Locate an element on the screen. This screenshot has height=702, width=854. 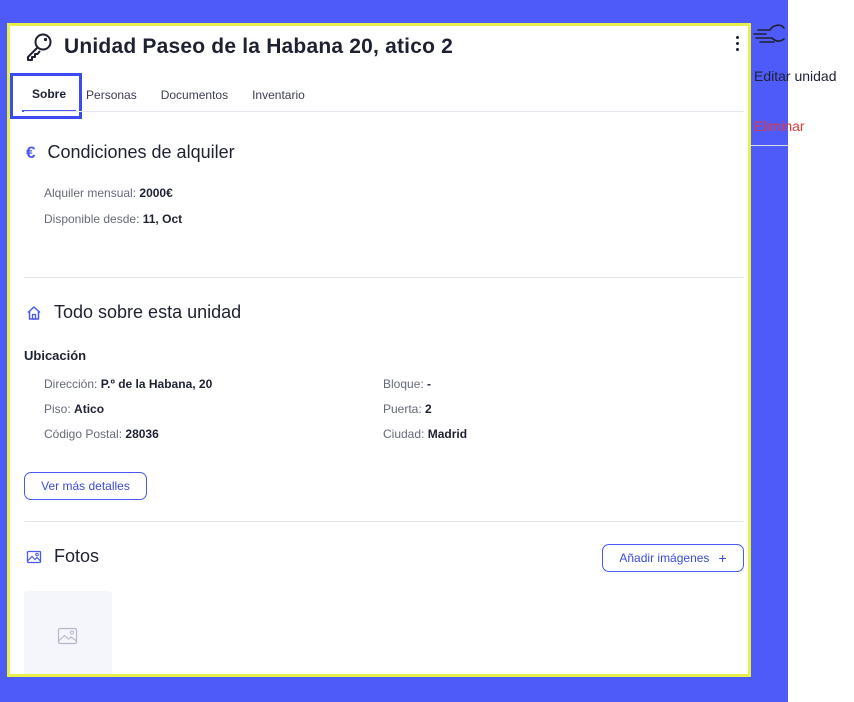
photos-title: Fotos is located at coordinates (77, 556).